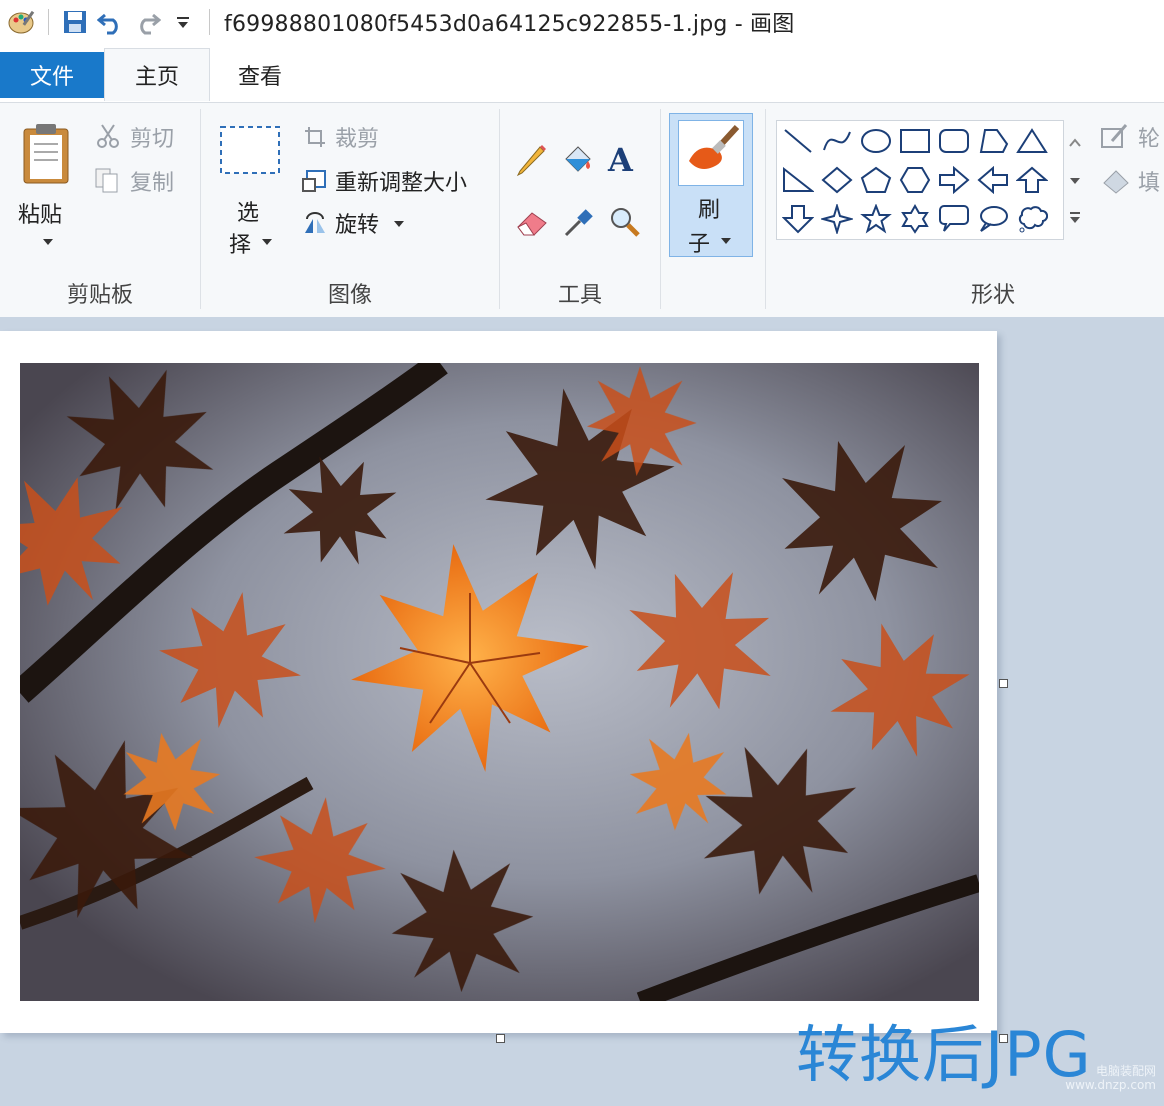 This screenshot has width=1164, height=1106. What do you see at coordinates (1114, 136) in the screenshot?
I see `outline-icon` at bounding box center [1114, 136].